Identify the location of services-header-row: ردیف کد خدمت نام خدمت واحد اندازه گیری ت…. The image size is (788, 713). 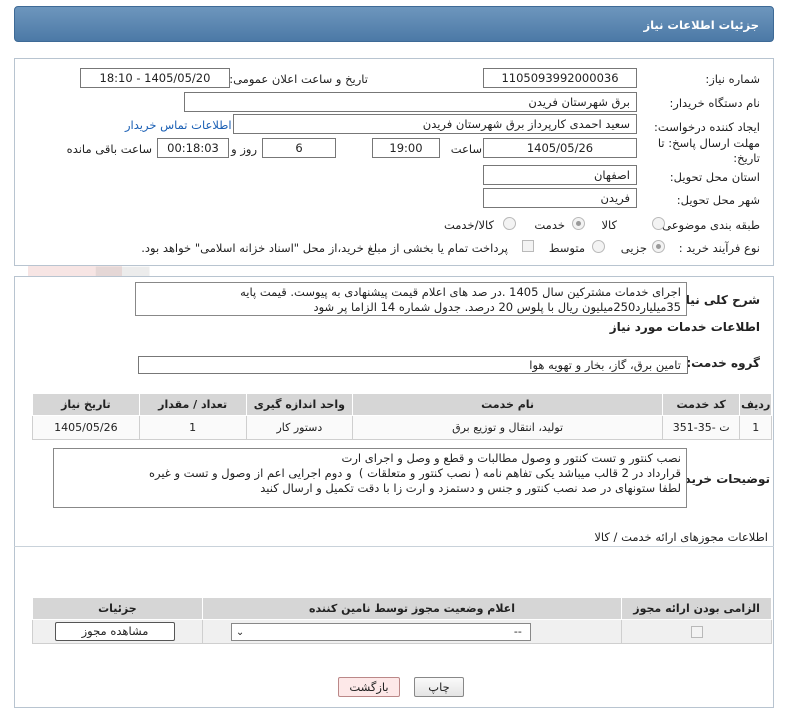
(402, 404).